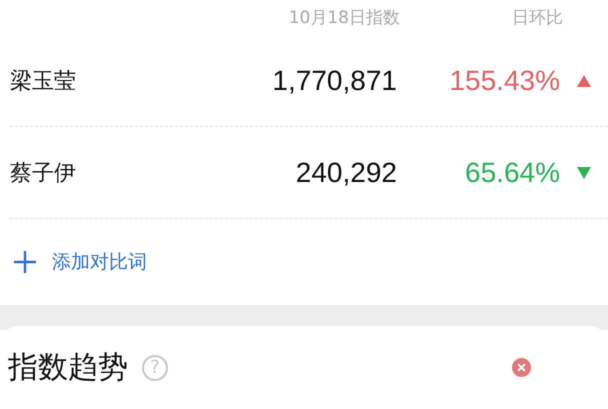 This screenshot has height=409, width=608. I want to click on index-value: 1,770,871, so click(334, 80).